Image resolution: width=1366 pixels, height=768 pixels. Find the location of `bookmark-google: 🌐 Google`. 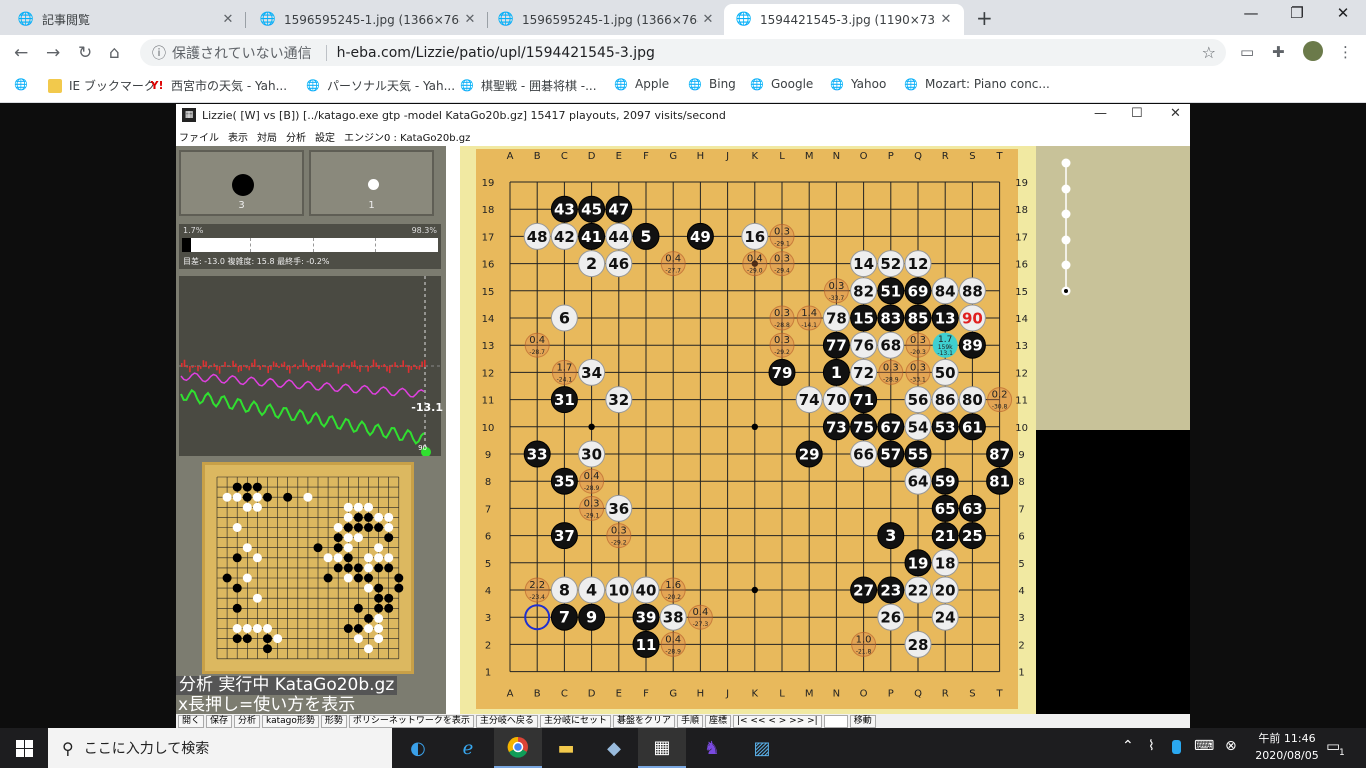

bookmark-google: 🌐 Google is located at coordinates (781, 84).